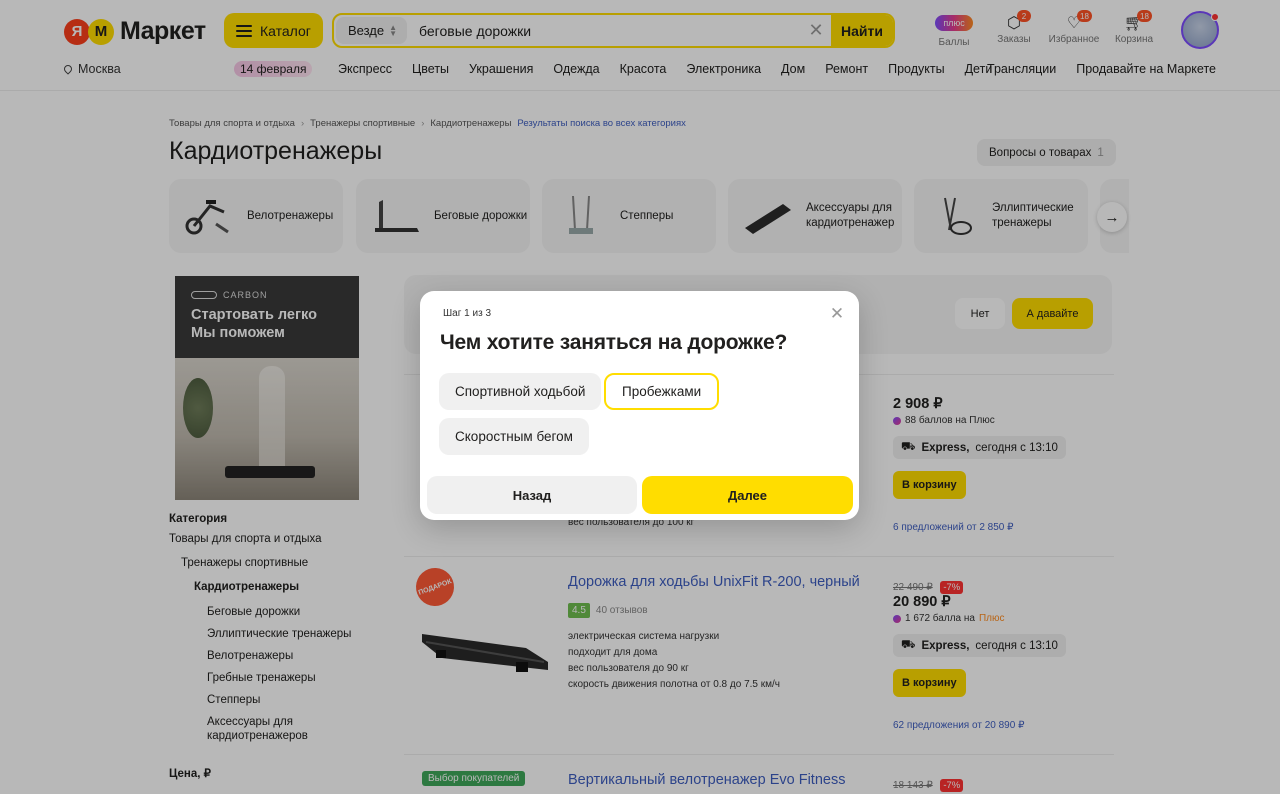  I want to click on step-indicator: Шаг 1 из 3, so click(467, 313).